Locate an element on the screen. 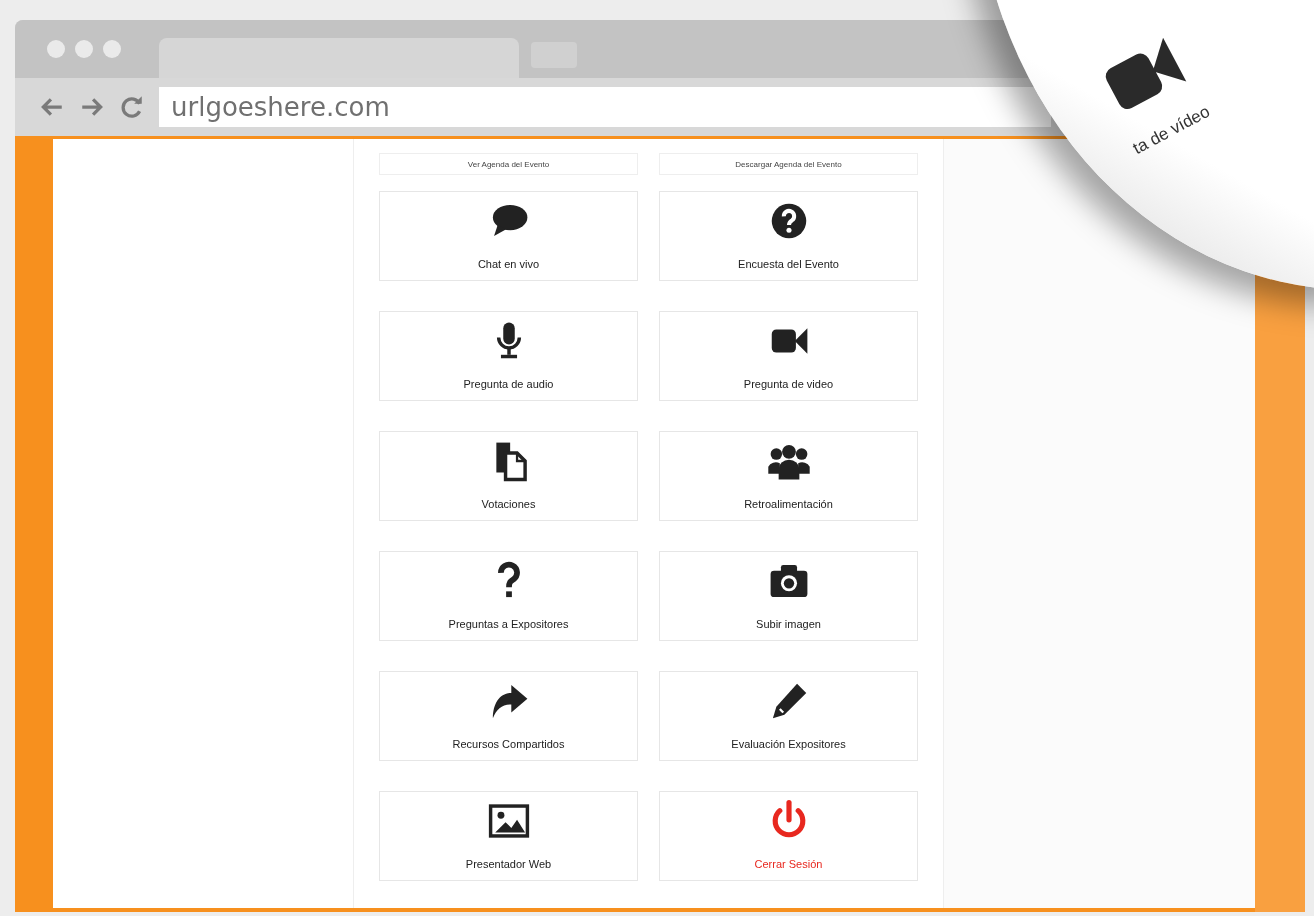 Image resolution: width=1314 pixels, height=916 pixels. menu-tile: Recursos Compartidos is located at coordinates (508, 716).